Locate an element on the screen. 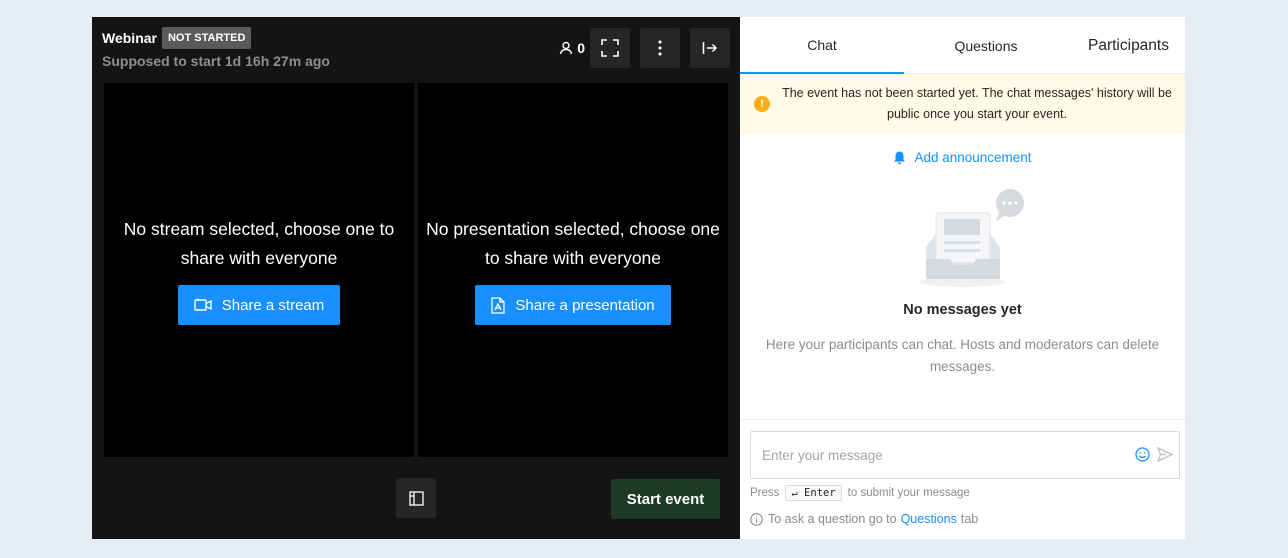 The width and height of the screenshot is (1288, 558). bell-icon is located at coordinates (900, 157).